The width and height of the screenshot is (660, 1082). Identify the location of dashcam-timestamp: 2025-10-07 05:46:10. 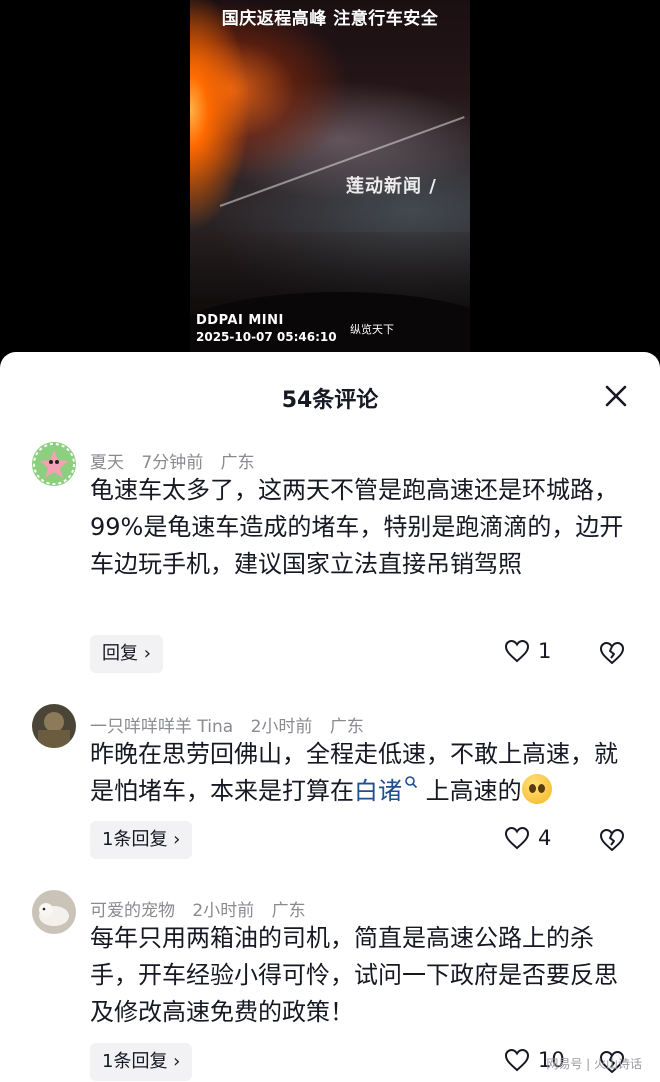
(266, 337).